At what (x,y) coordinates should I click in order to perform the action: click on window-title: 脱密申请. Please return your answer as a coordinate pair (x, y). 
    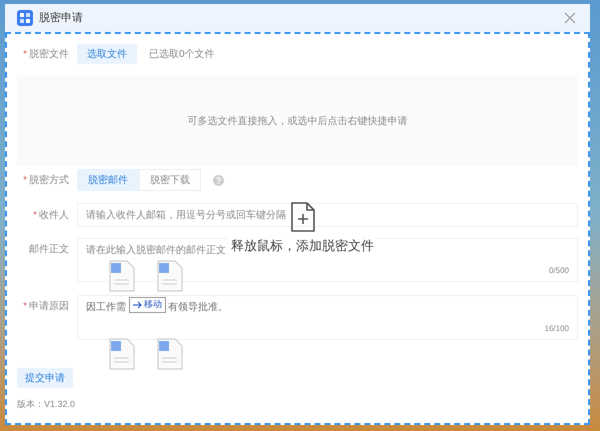
    Looking at the image, I should click on (61, 18).